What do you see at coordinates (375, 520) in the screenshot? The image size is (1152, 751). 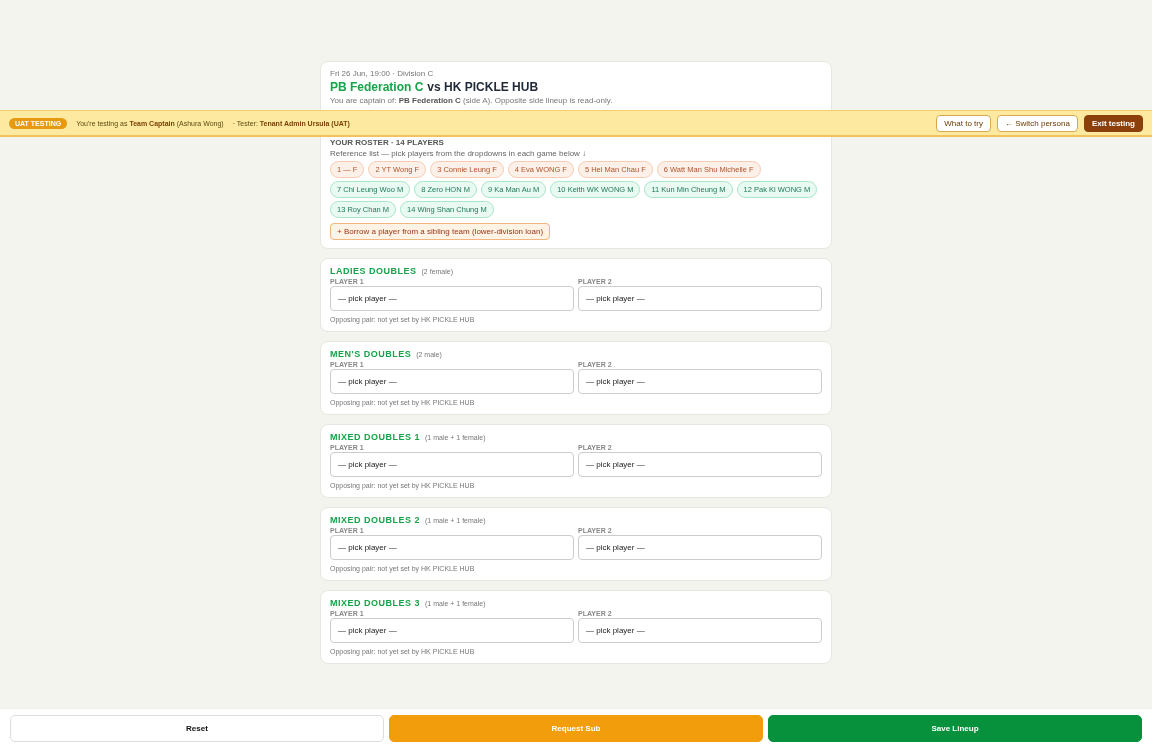 I see `game-title: MIXED DOUBLES 2` at bounding box center [375, 520].